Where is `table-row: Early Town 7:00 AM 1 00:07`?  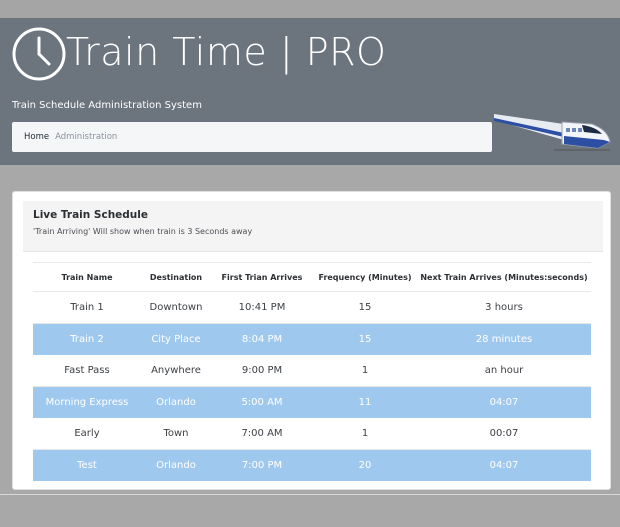 table-row: Early Town 7:00 AM 1 00:07 is located at coordinates (312, 434).